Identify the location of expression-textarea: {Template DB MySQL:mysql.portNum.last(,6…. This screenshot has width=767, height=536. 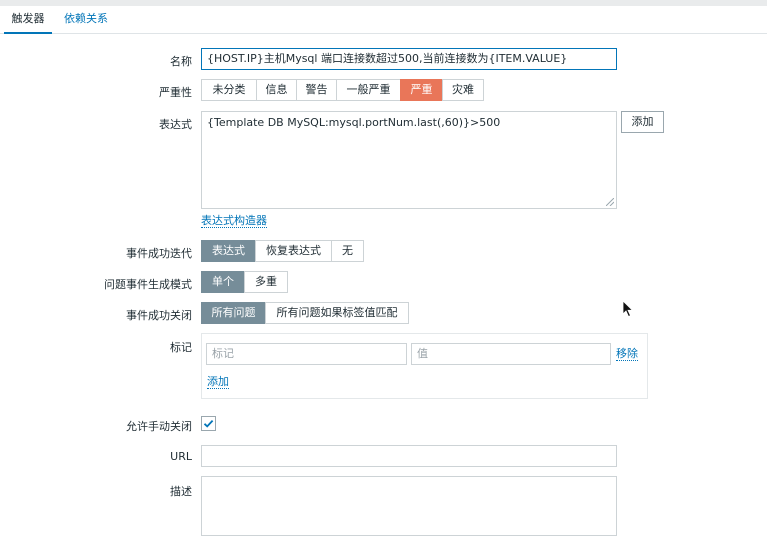
(409, 160).